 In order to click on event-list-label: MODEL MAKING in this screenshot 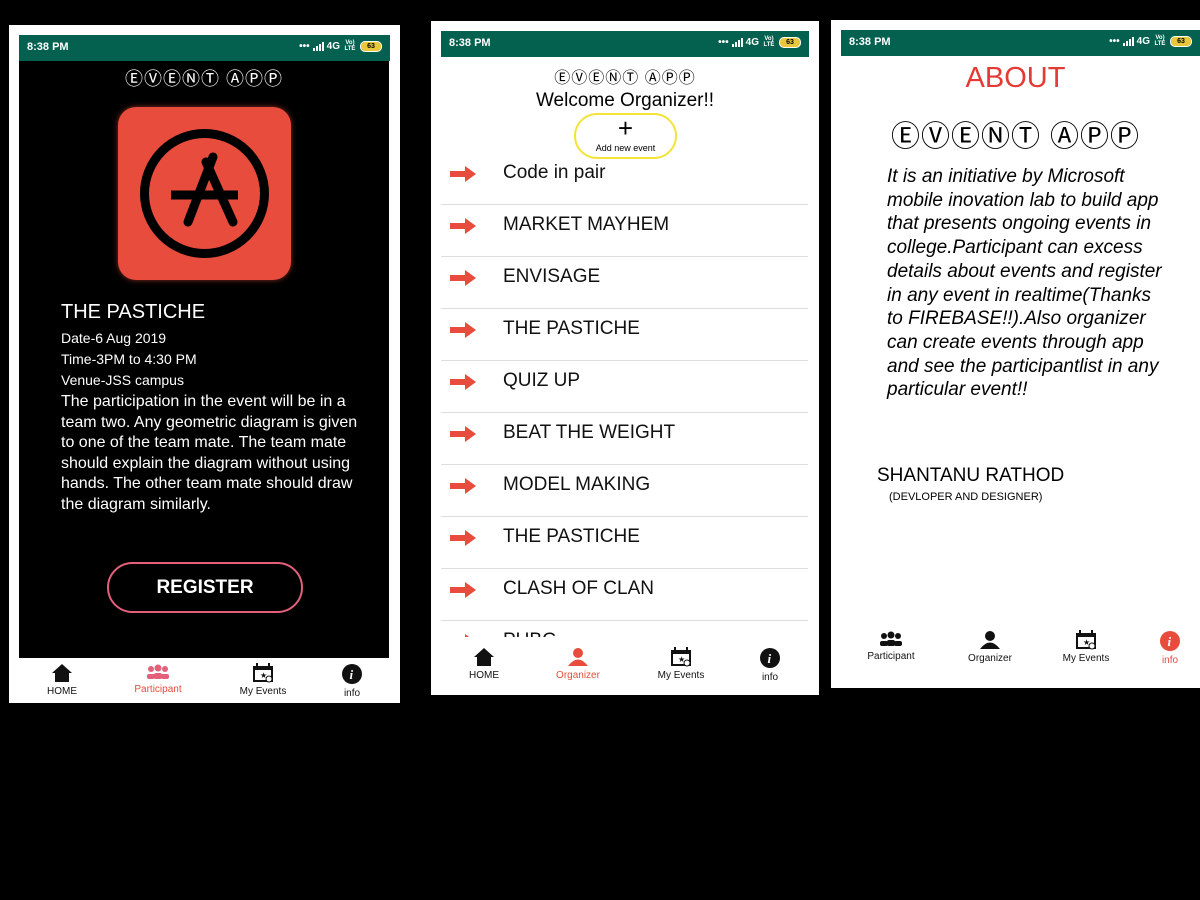, I will do `click(577, 484)`.